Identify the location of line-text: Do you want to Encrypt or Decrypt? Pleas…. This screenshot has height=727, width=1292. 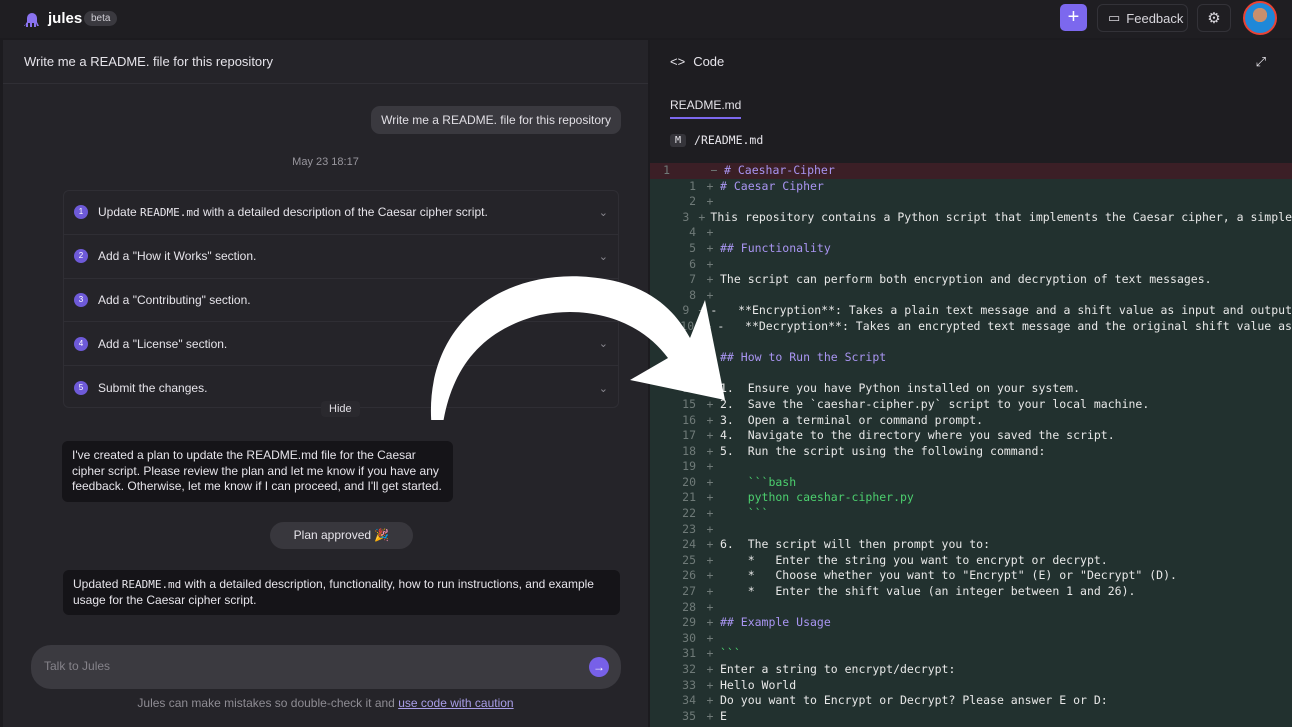
(914, 700).